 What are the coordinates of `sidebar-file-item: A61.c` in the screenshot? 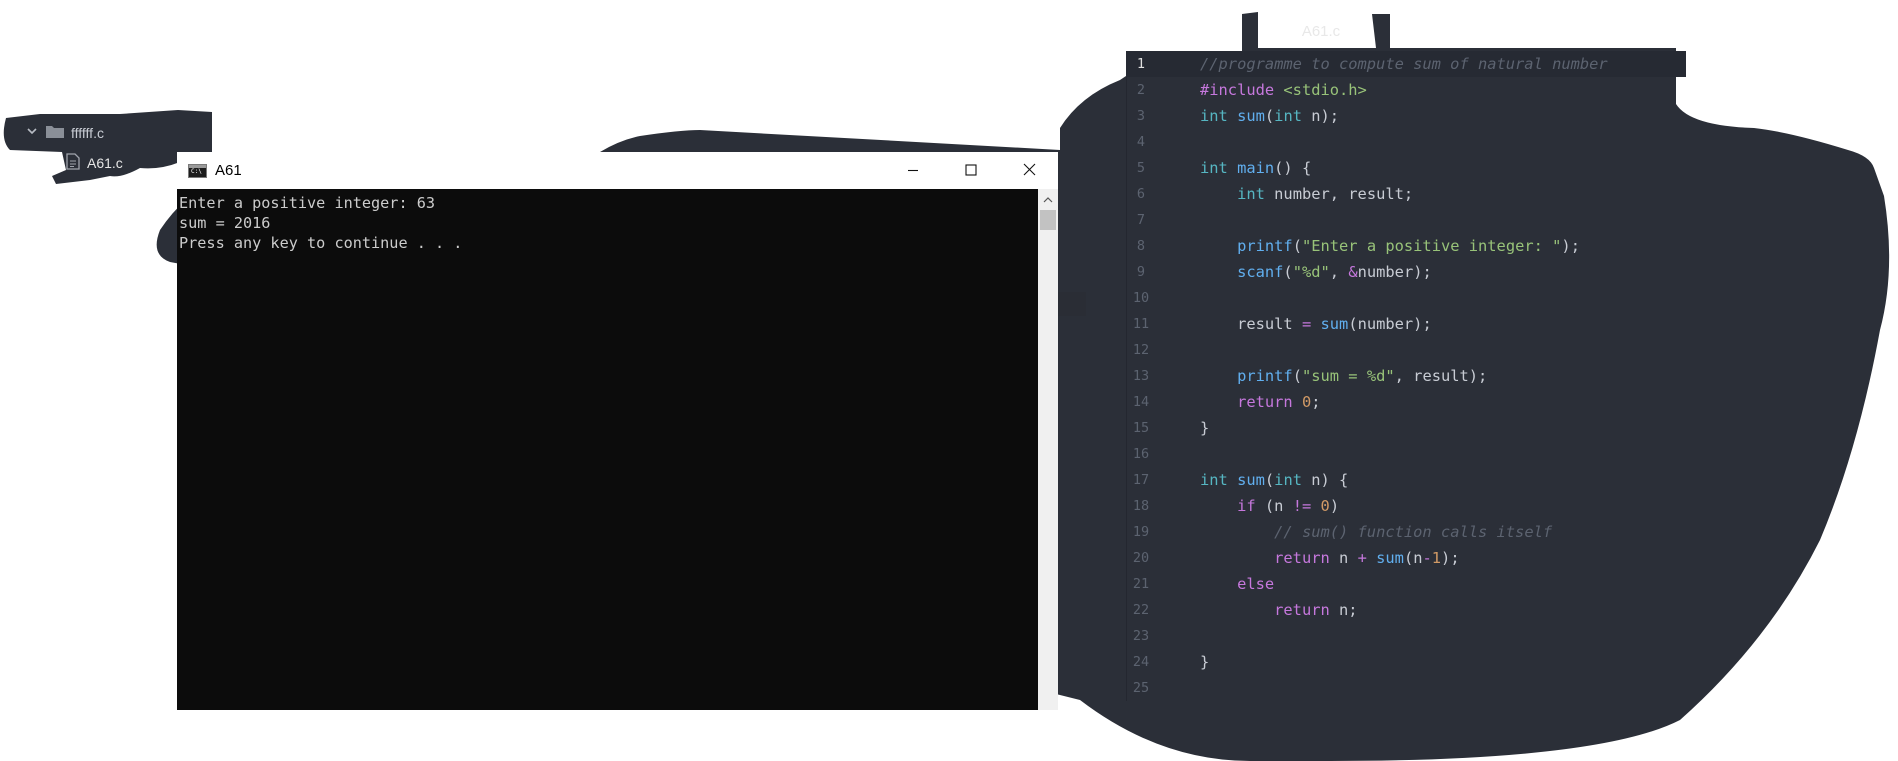 It's located at (94, 163).